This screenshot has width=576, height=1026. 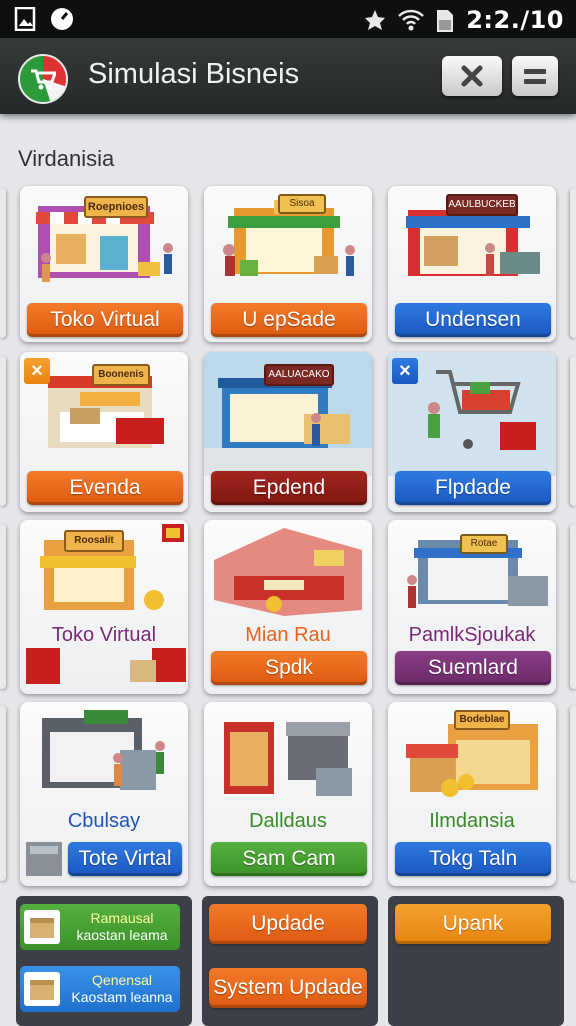 I want to click on business-card-12: Bodeblae Ilmdansia Tokg Taln, so click(x=472, y=794).